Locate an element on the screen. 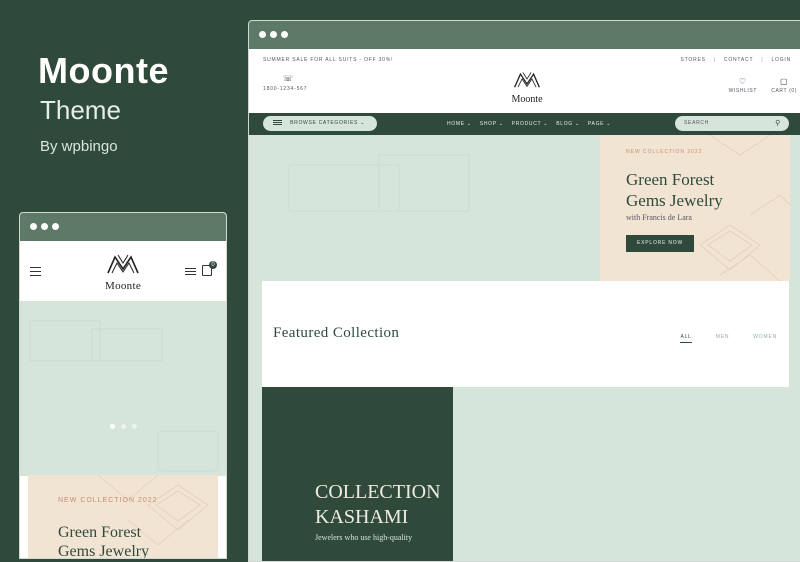 The image size is (800, 562). kashami-subtitle: Jewelers who use high-quality is located at coordinates (364, 537).